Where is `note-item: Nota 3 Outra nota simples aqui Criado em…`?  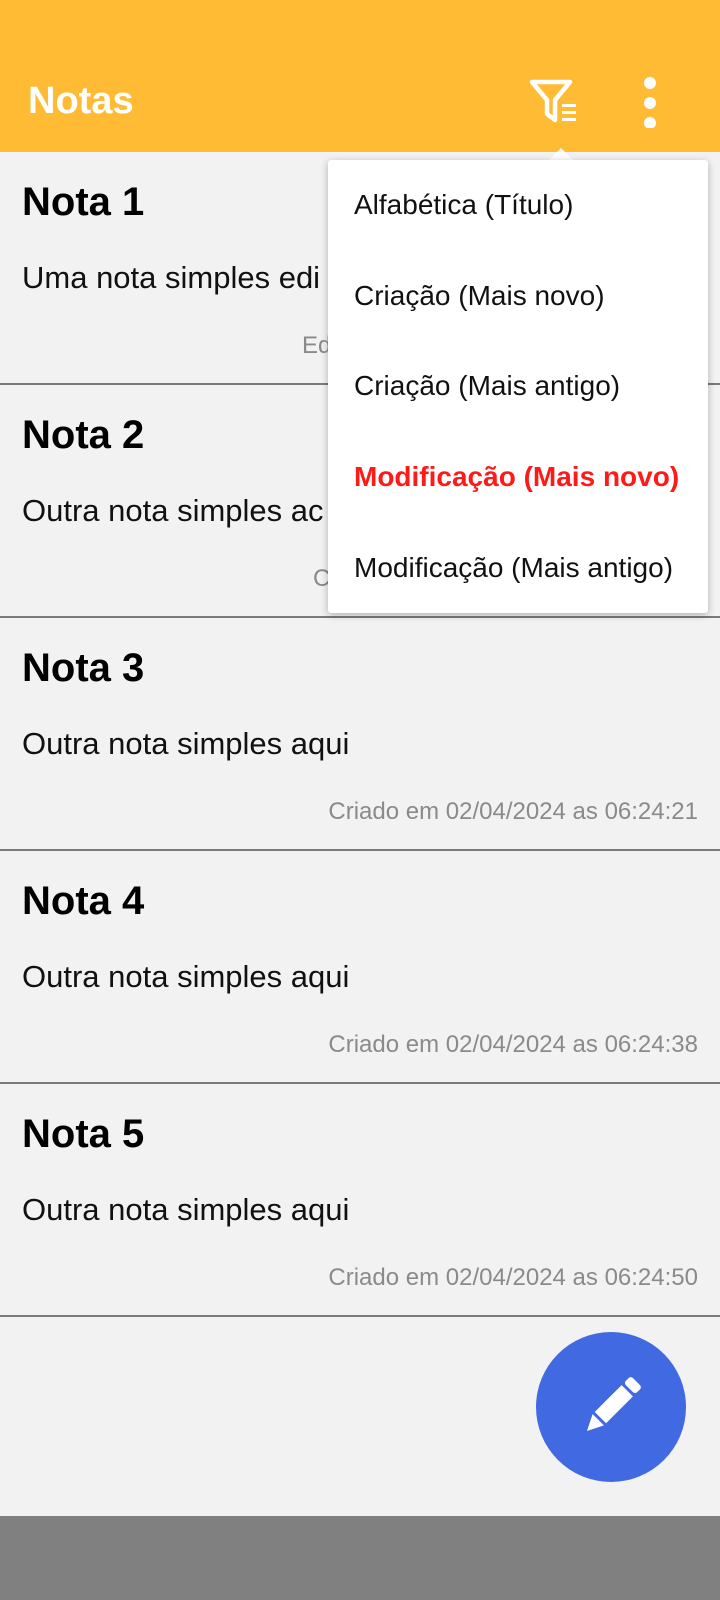
note-item: Nota 3 Outra nota simples aqui Criado em… is located at coordinates (360, 734).